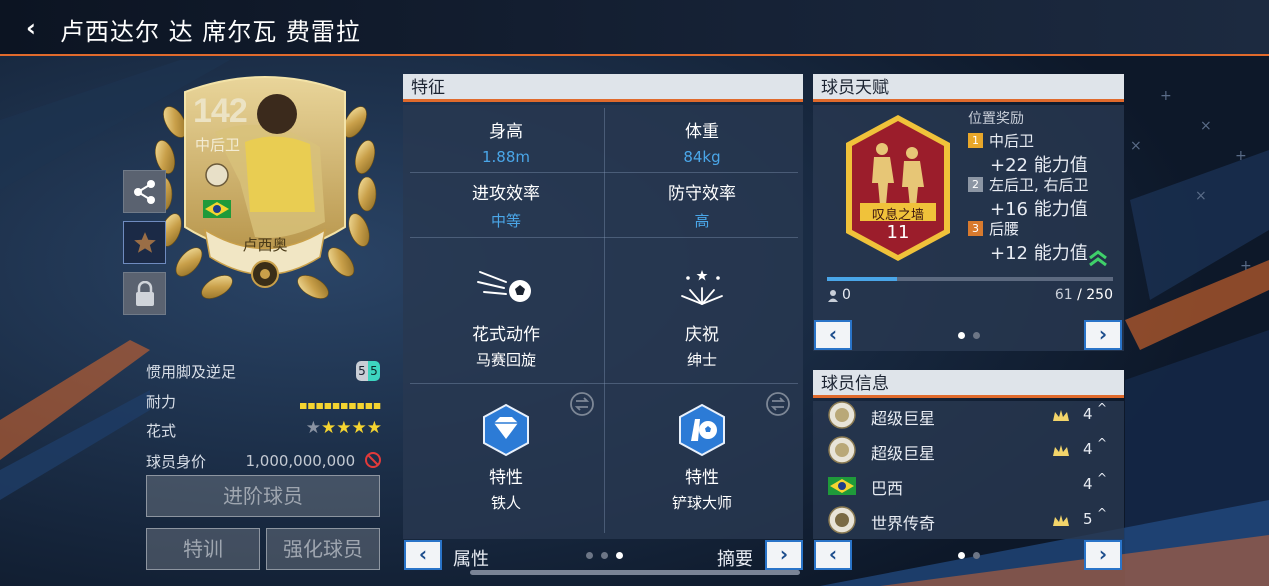 This screenshot has width=1269, height=586. I want to click on traits-panel-title: 特征, so click(603, 88).